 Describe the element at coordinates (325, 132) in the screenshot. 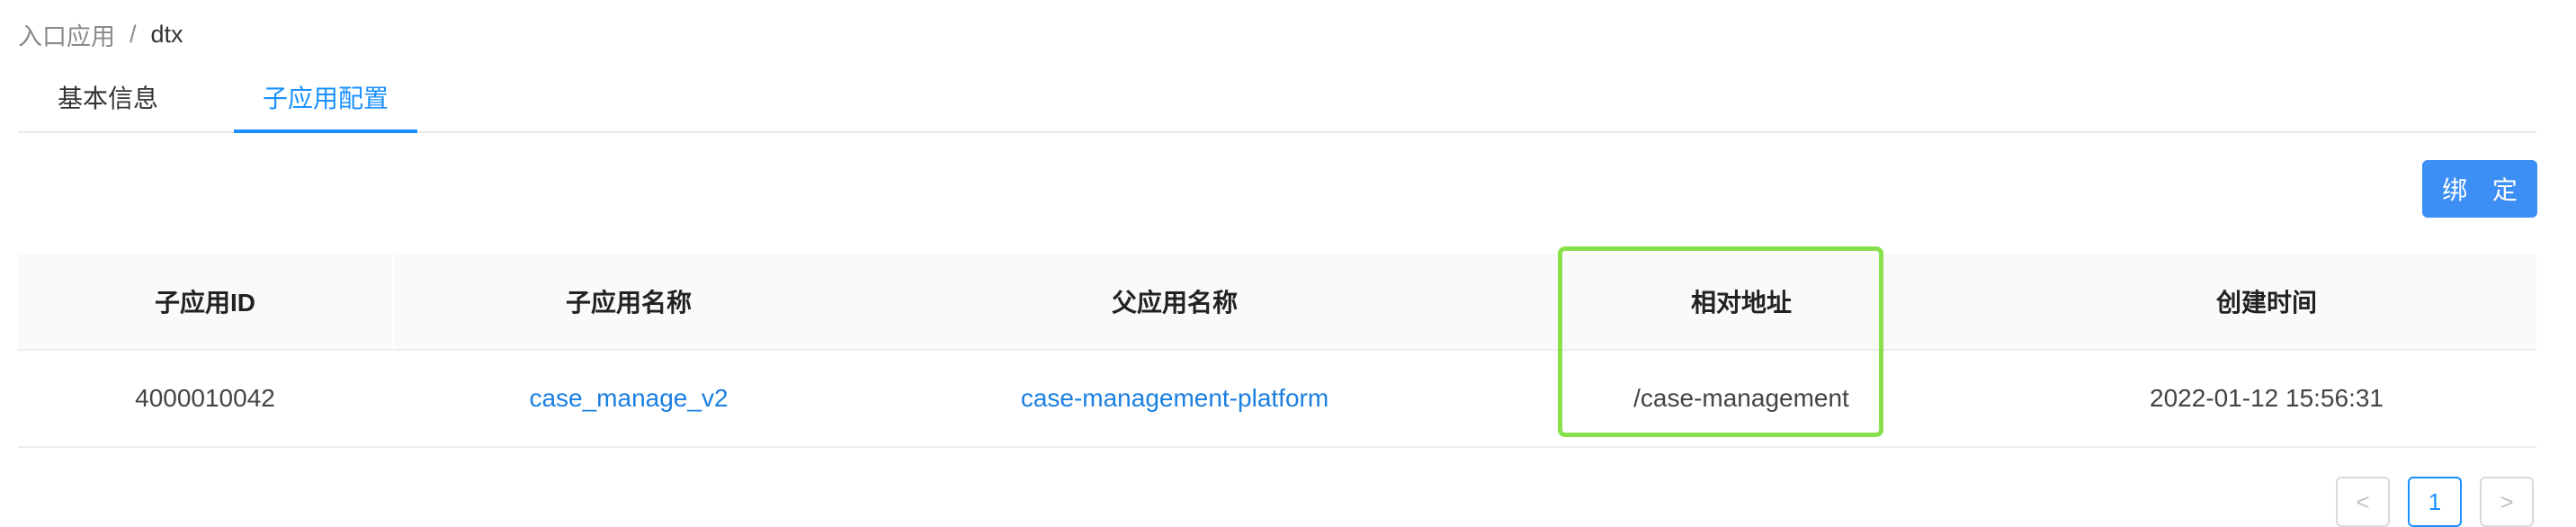

I see `active-tab-indicator` at that location.